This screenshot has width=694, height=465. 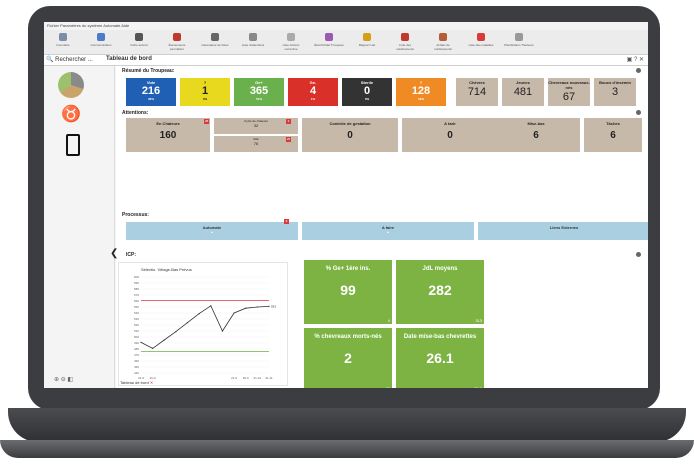 I want to click on kpi-value: 26.1, so click(x=440, y=358).